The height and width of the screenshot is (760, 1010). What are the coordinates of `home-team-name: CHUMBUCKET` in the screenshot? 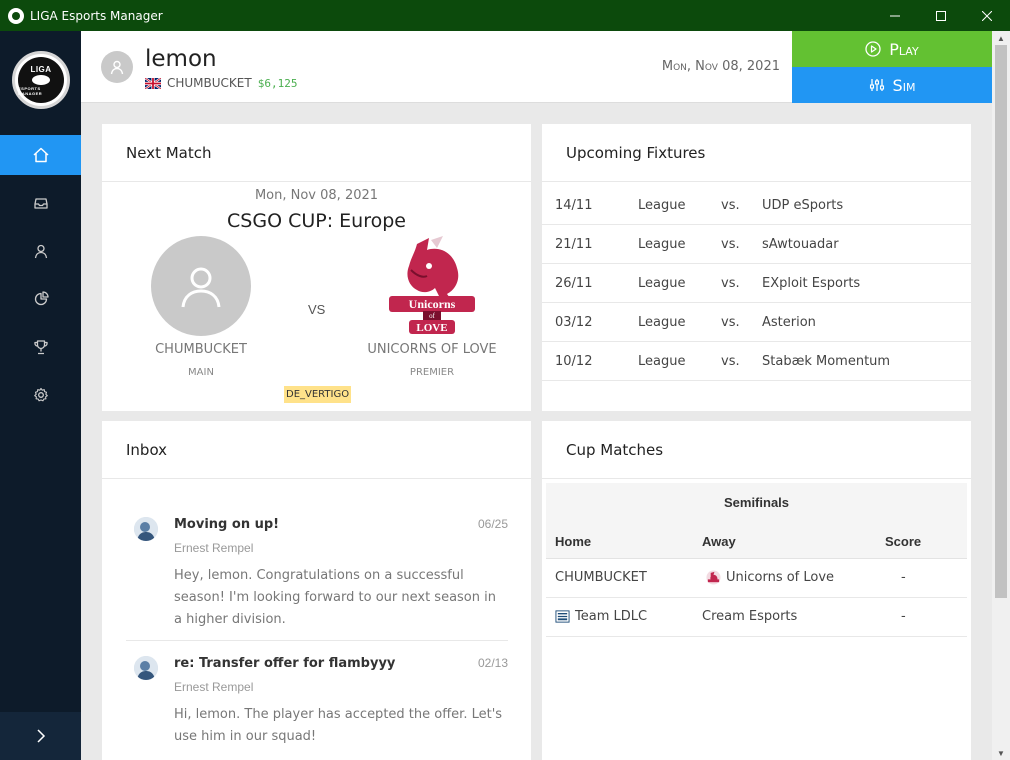 It's located at (201, 349).